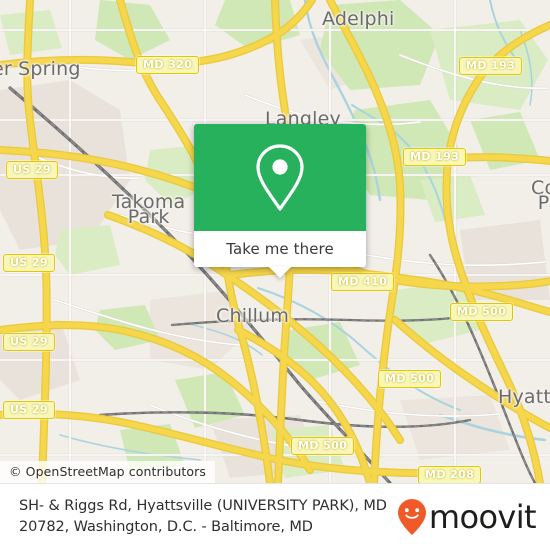  Describe the element at coordinates (411, 517) in the screenshot. I see `moovit-pin-icon` at that location.